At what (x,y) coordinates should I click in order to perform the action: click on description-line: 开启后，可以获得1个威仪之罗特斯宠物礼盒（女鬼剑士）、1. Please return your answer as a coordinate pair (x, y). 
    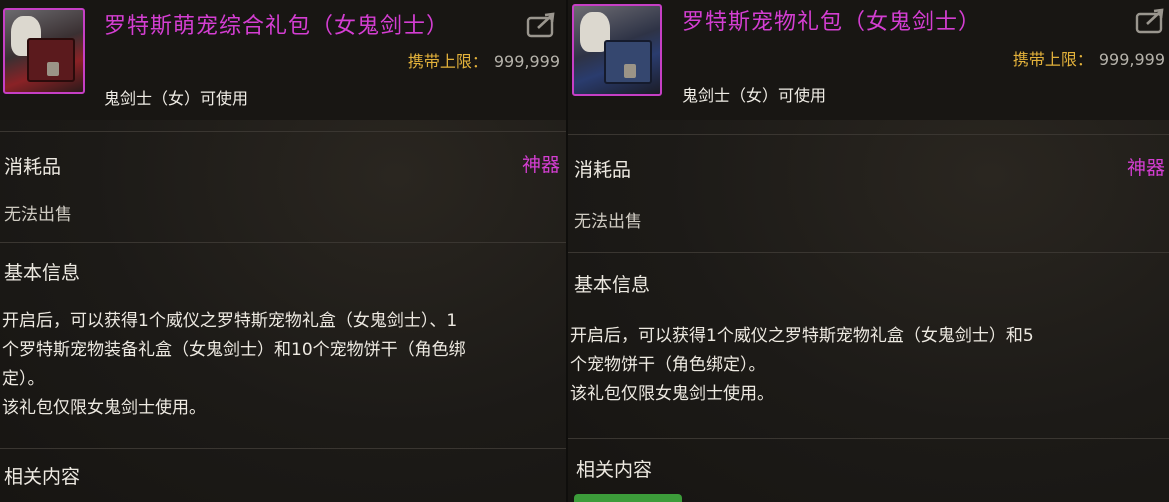
    Looking at the image, I should click on (230, 321).